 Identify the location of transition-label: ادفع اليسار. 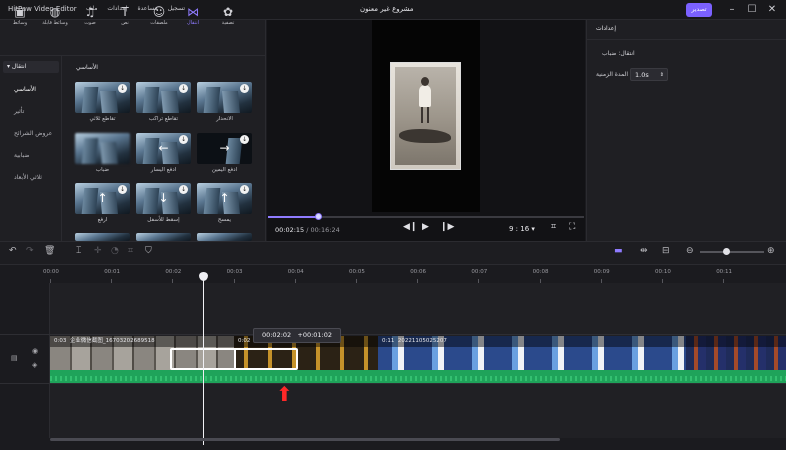
(163, 170).